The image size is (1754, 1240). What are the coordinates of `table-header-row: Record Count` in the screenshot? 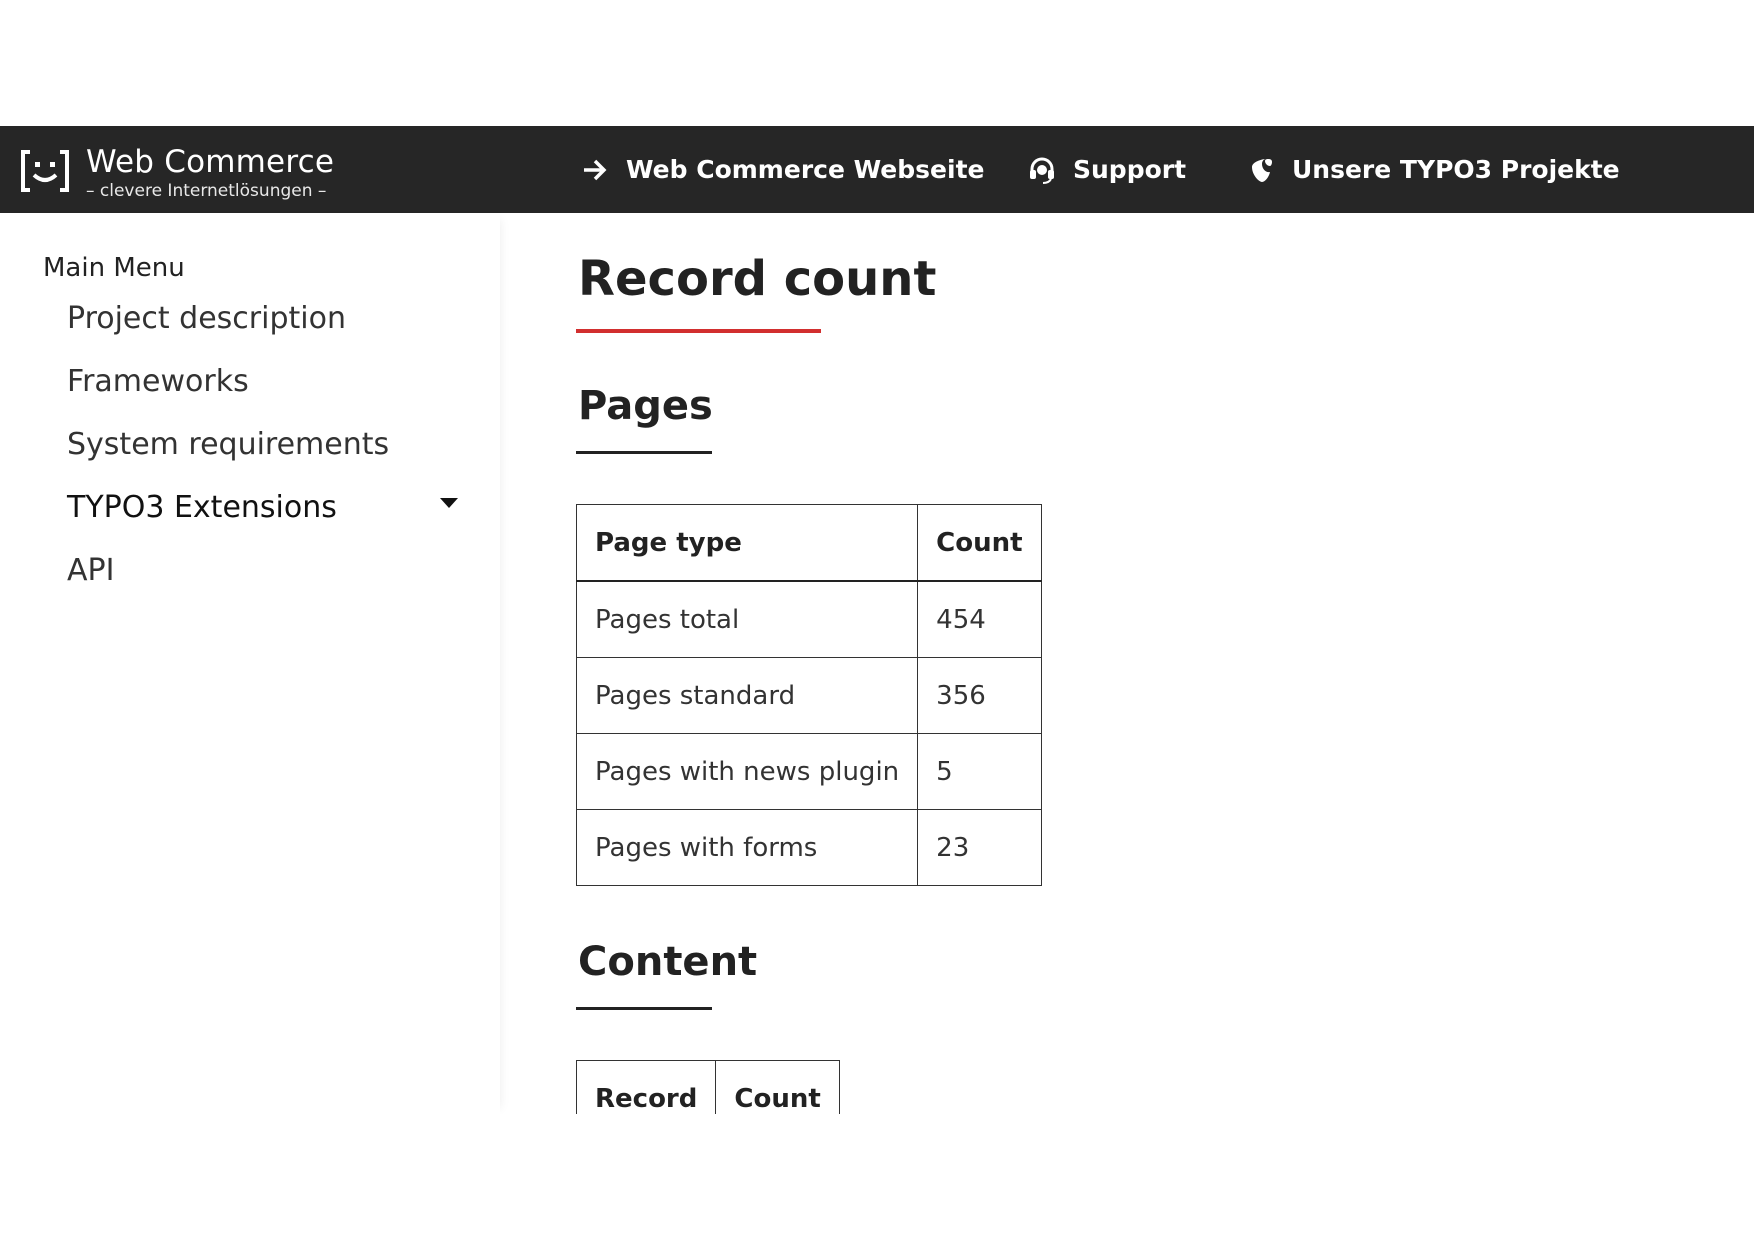 It's located at (707, 1087).